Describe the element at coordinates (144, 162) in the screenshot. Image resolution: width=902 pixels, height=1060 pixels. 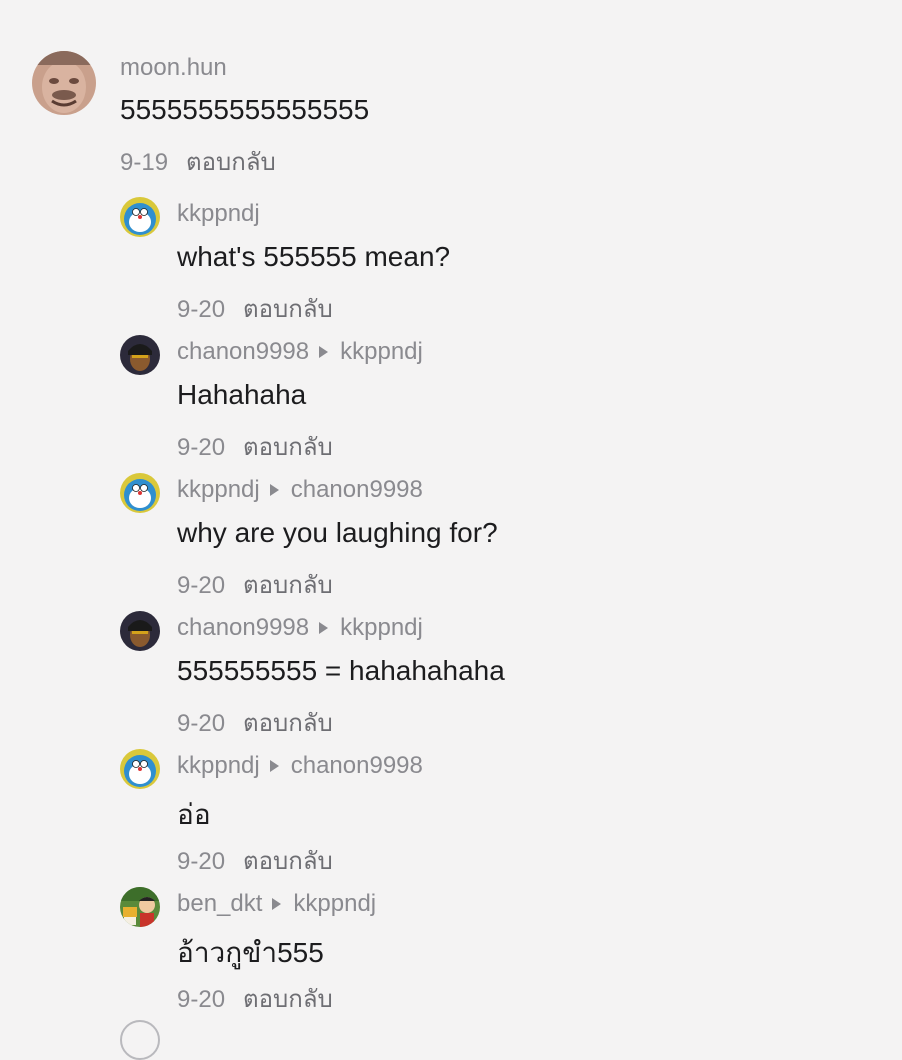
I see `comment-date: 9-19` at that location.